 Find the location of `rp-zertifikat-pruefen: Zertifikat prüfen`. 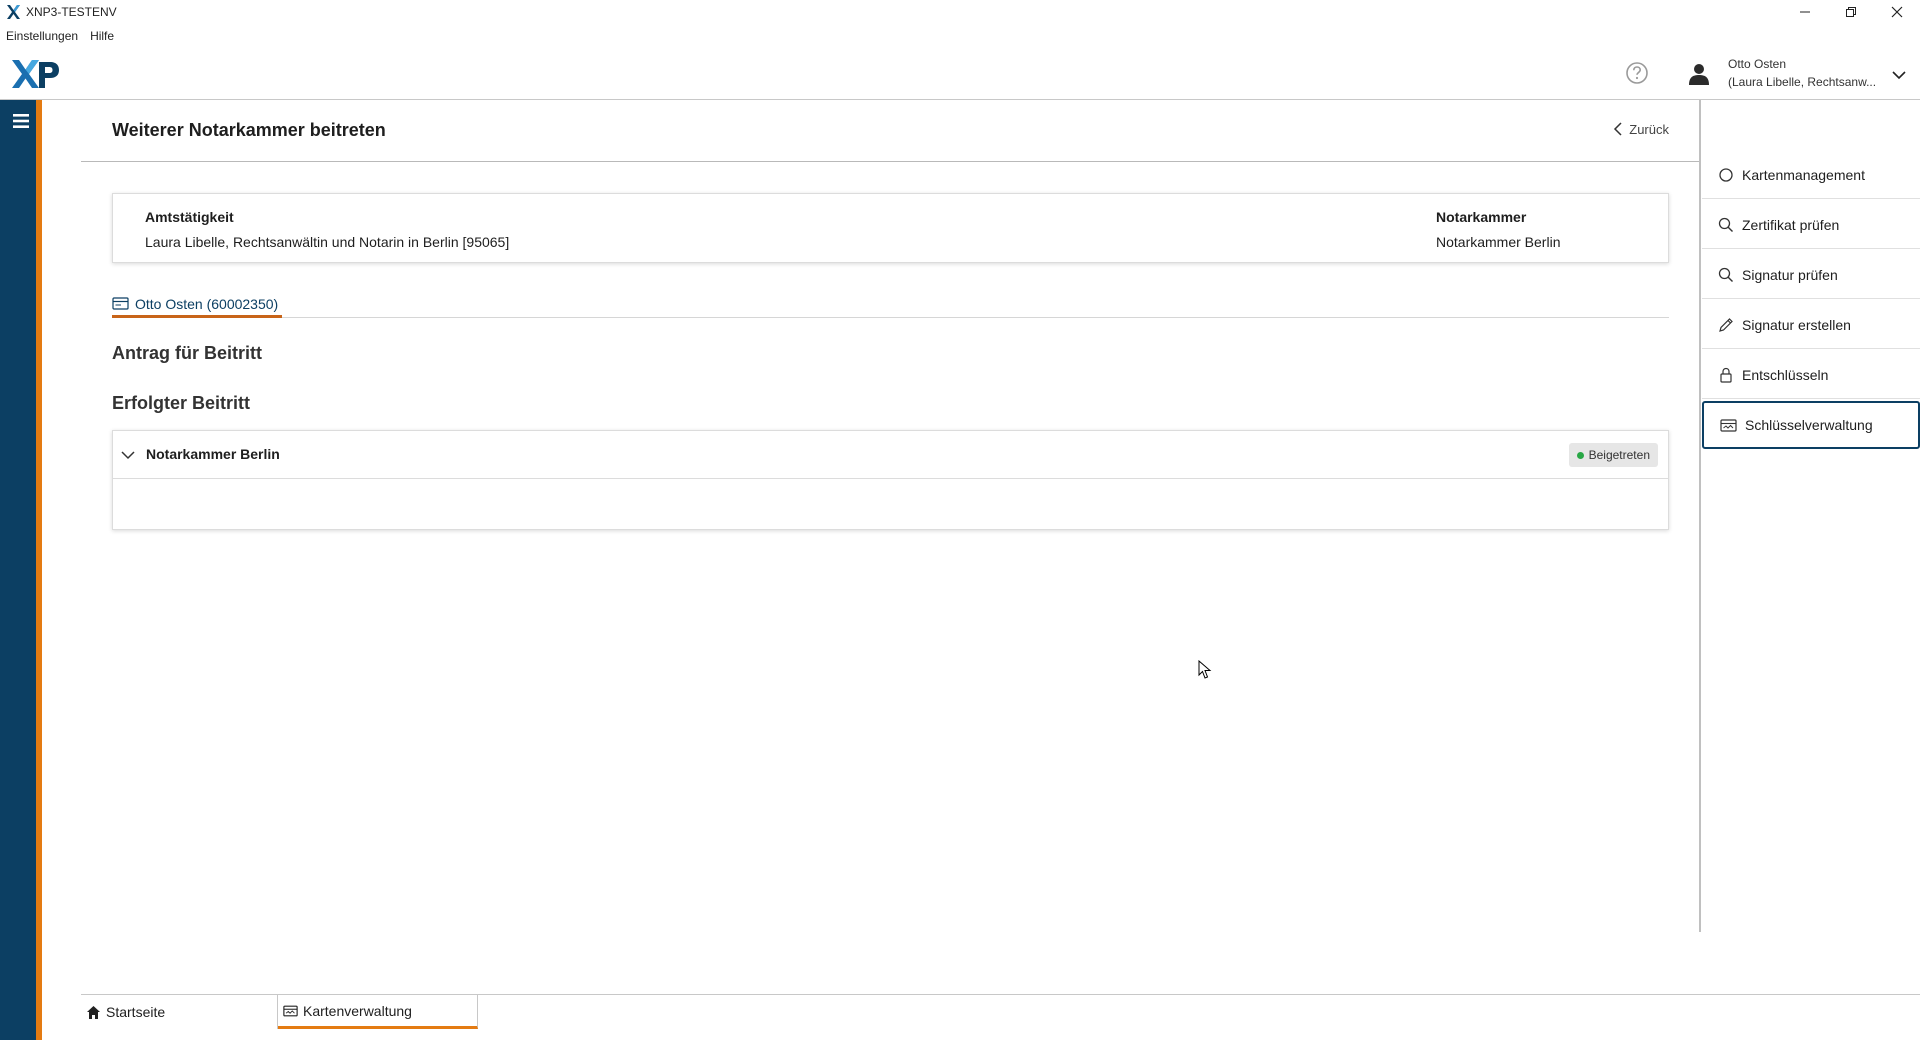

rp-zertifikat-pruefen: Zertifikat prüfen is located at coordinates (1811, 225).